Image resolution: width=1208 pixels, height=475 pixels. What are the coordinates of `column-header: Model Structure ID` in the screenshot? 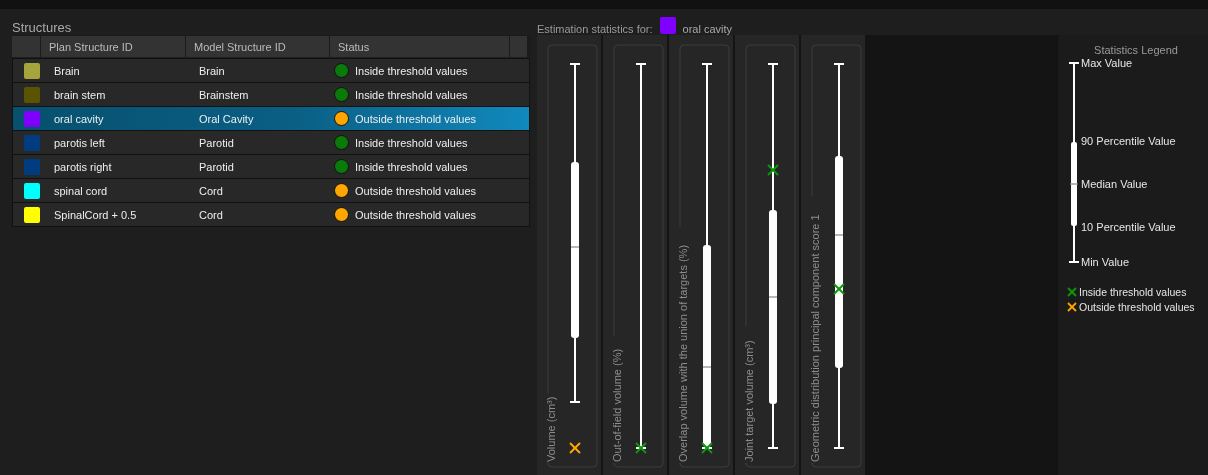 It's located at (258, 46).